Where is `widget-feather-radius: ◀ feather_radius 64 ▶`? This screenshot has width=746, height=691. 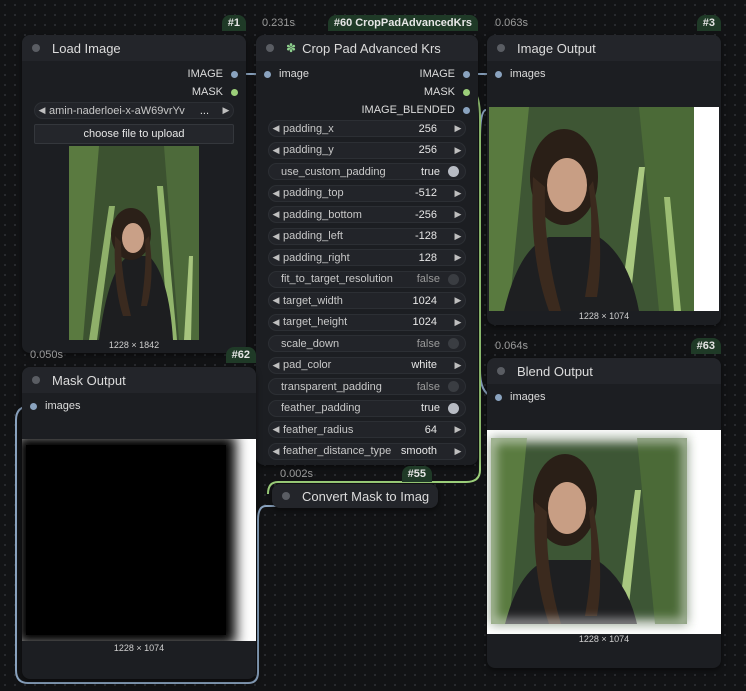 widget-feather-radius: ◀ feather_radius 64 ▶ is located at coordinates (367, 429).